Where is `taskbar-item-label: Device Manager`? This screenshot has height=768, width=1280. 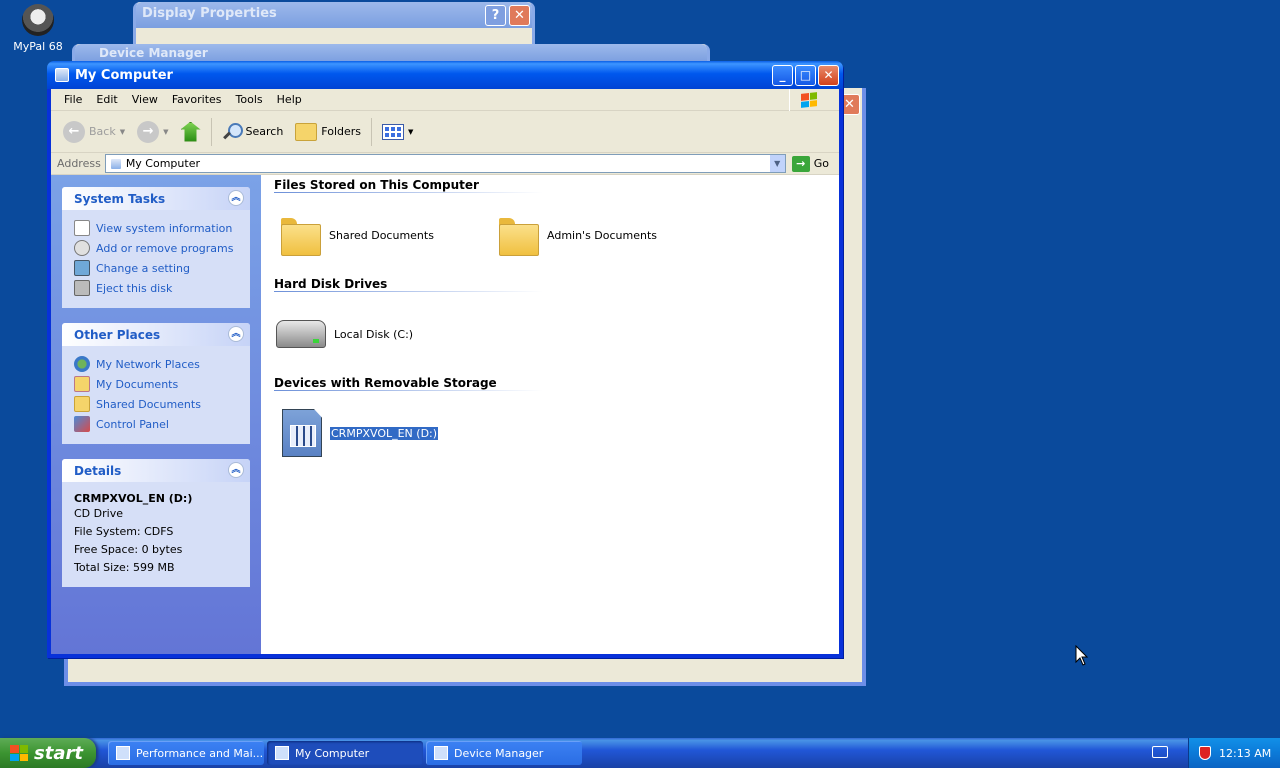 taskbar-item-label: Device Manager is located at coordinates (499, 753).